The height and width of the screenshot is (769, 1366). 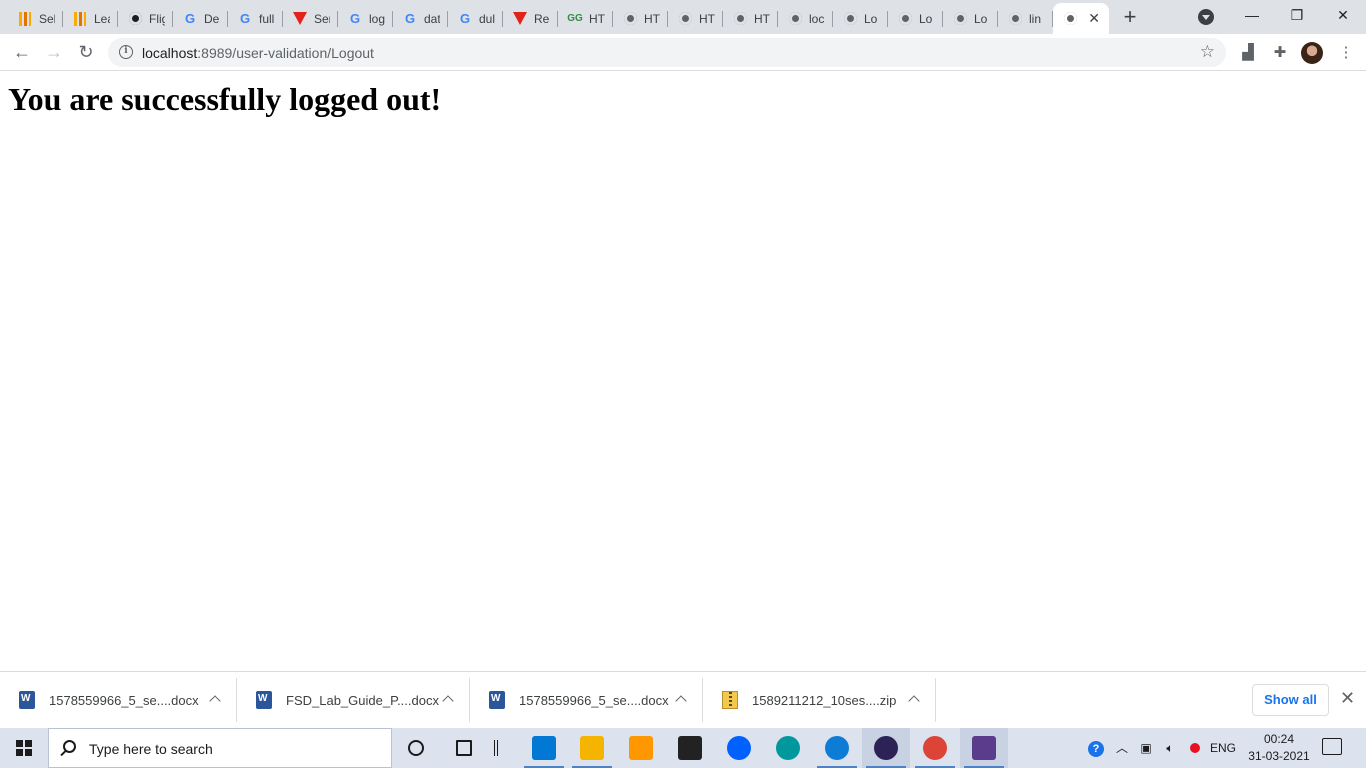 I want to click on mail-icon, so click(x=544, y=748).